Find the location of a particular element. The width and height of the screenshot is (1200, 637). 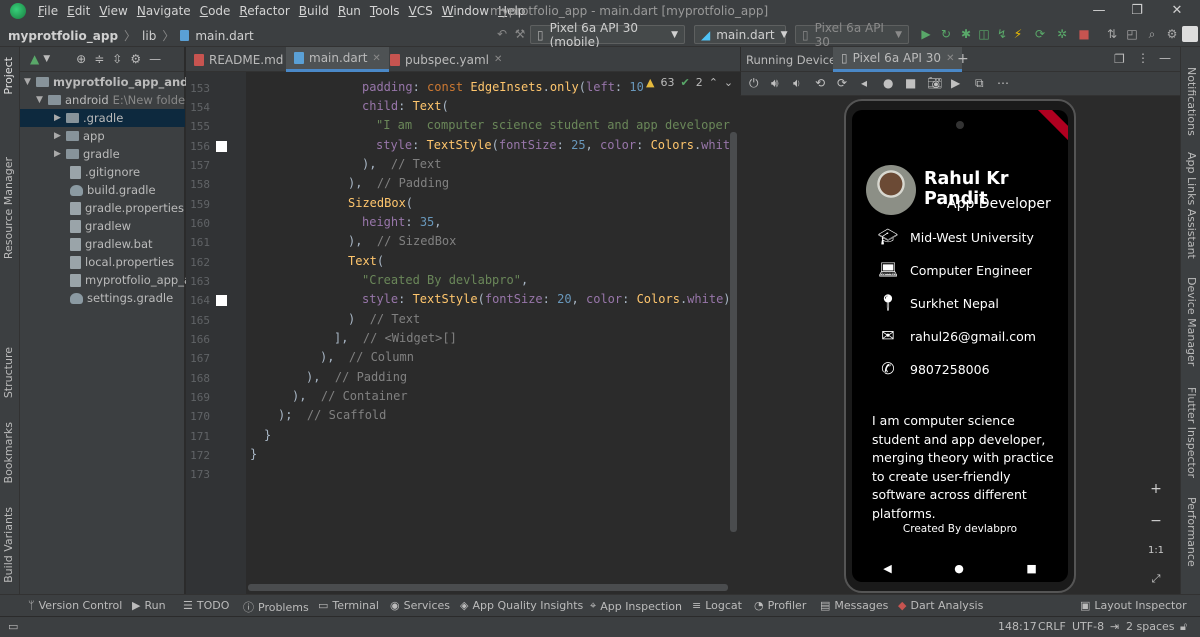

tree-item-gradle-properties: gradle.properties is located at coordinates (127, 208).